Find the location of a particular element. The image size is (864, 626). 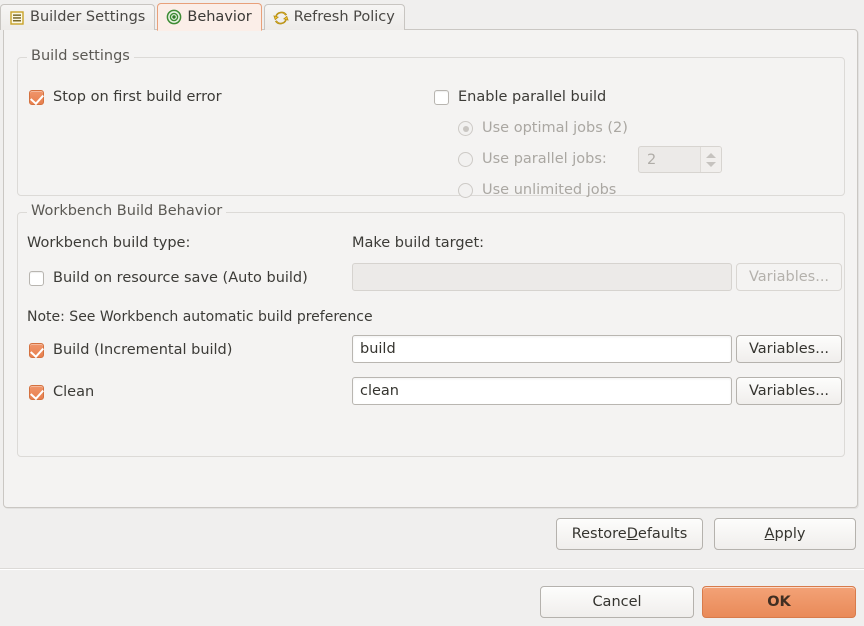

make-build-target-label: Make build target: is located at coordinates (418, 243).